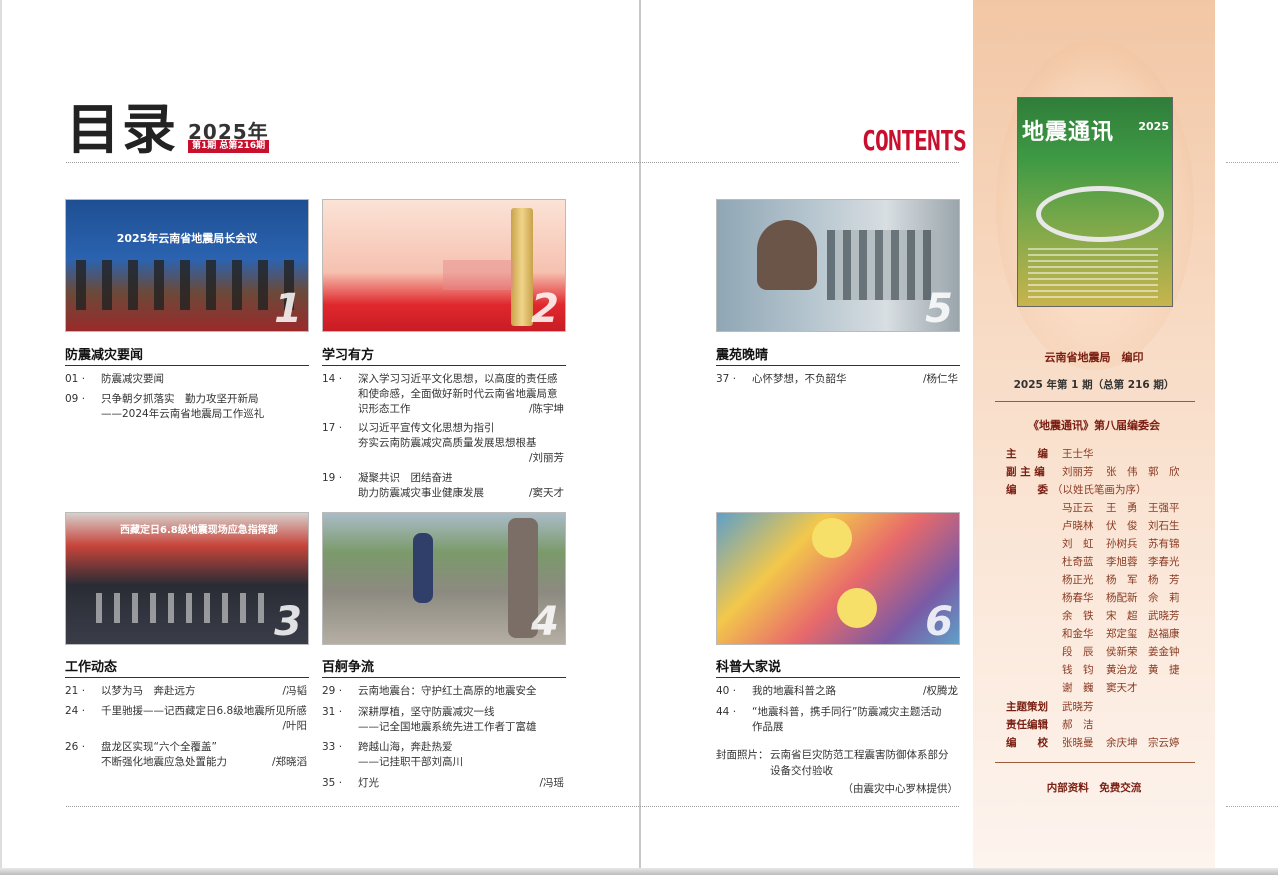 The height and width of the screenshot is (875, 1278). Describe the element at coordinates (199, 530) in the screenshot. I see `photo-caption: 西藏定日6.8级地震现场应急指挥部` at that location.